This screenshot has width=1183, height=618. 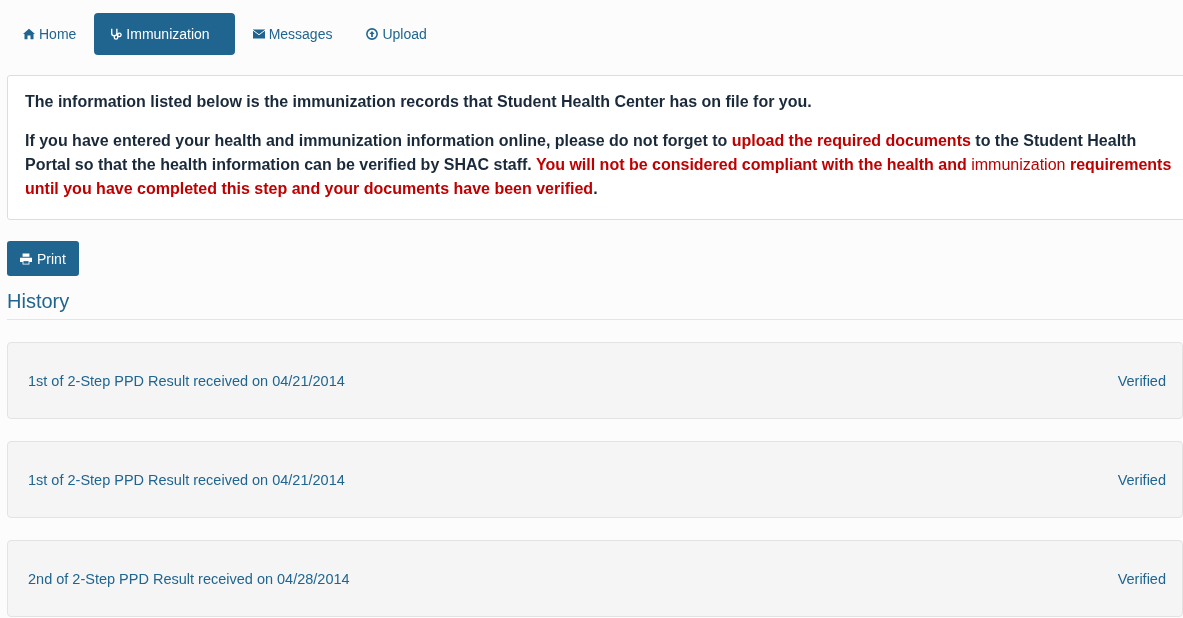 What do you see at coordinates (258, 34) in the screenshot?
I see `envelope-icon` at bounding box center [258, 34].